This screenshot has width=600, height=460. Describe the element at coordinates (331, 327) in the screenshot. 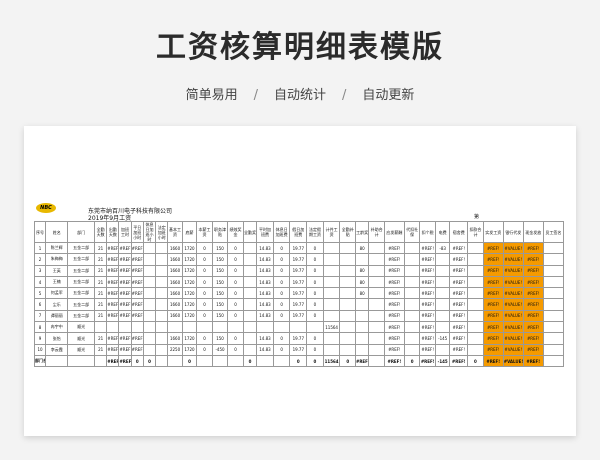

I see `table-cell: 11564` at that location.